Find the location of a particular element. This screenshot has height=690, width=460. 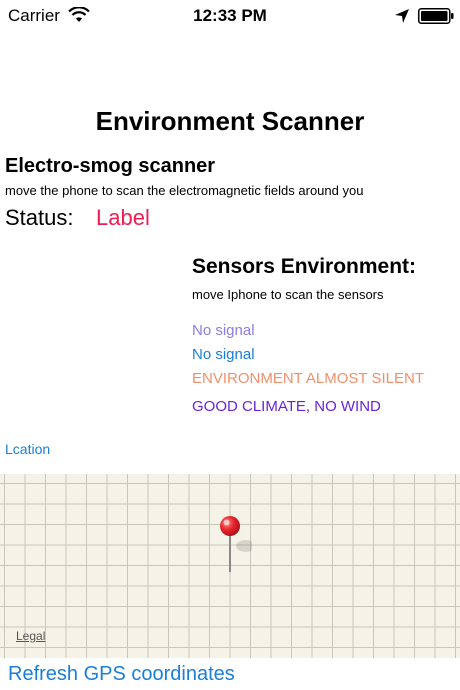

status-bar: Carrier 12:33 PM is located at coordinates (230, 16).